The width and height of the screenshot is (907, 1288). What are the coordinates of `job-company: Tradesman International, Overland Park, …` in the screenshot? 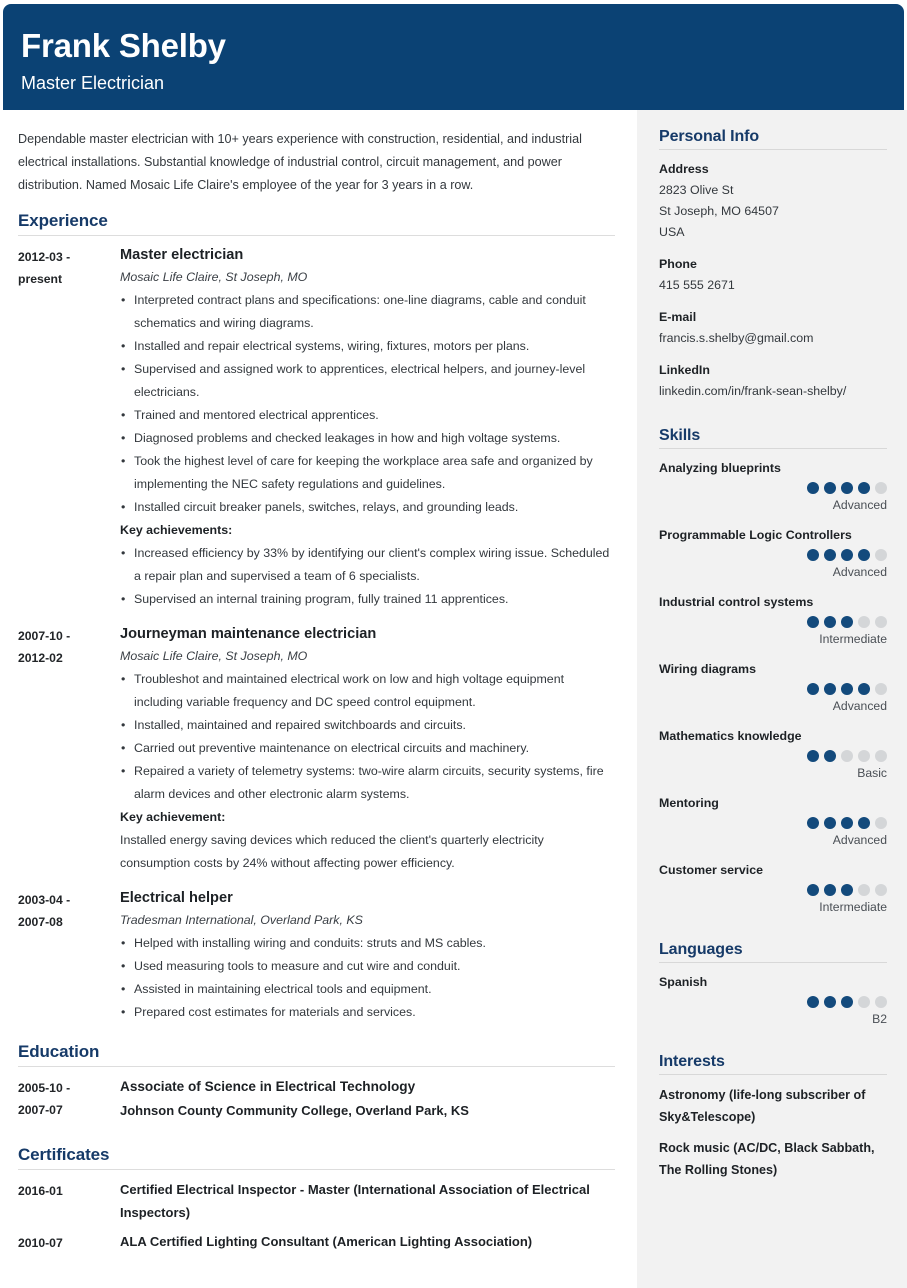 It's located at (241, 920).